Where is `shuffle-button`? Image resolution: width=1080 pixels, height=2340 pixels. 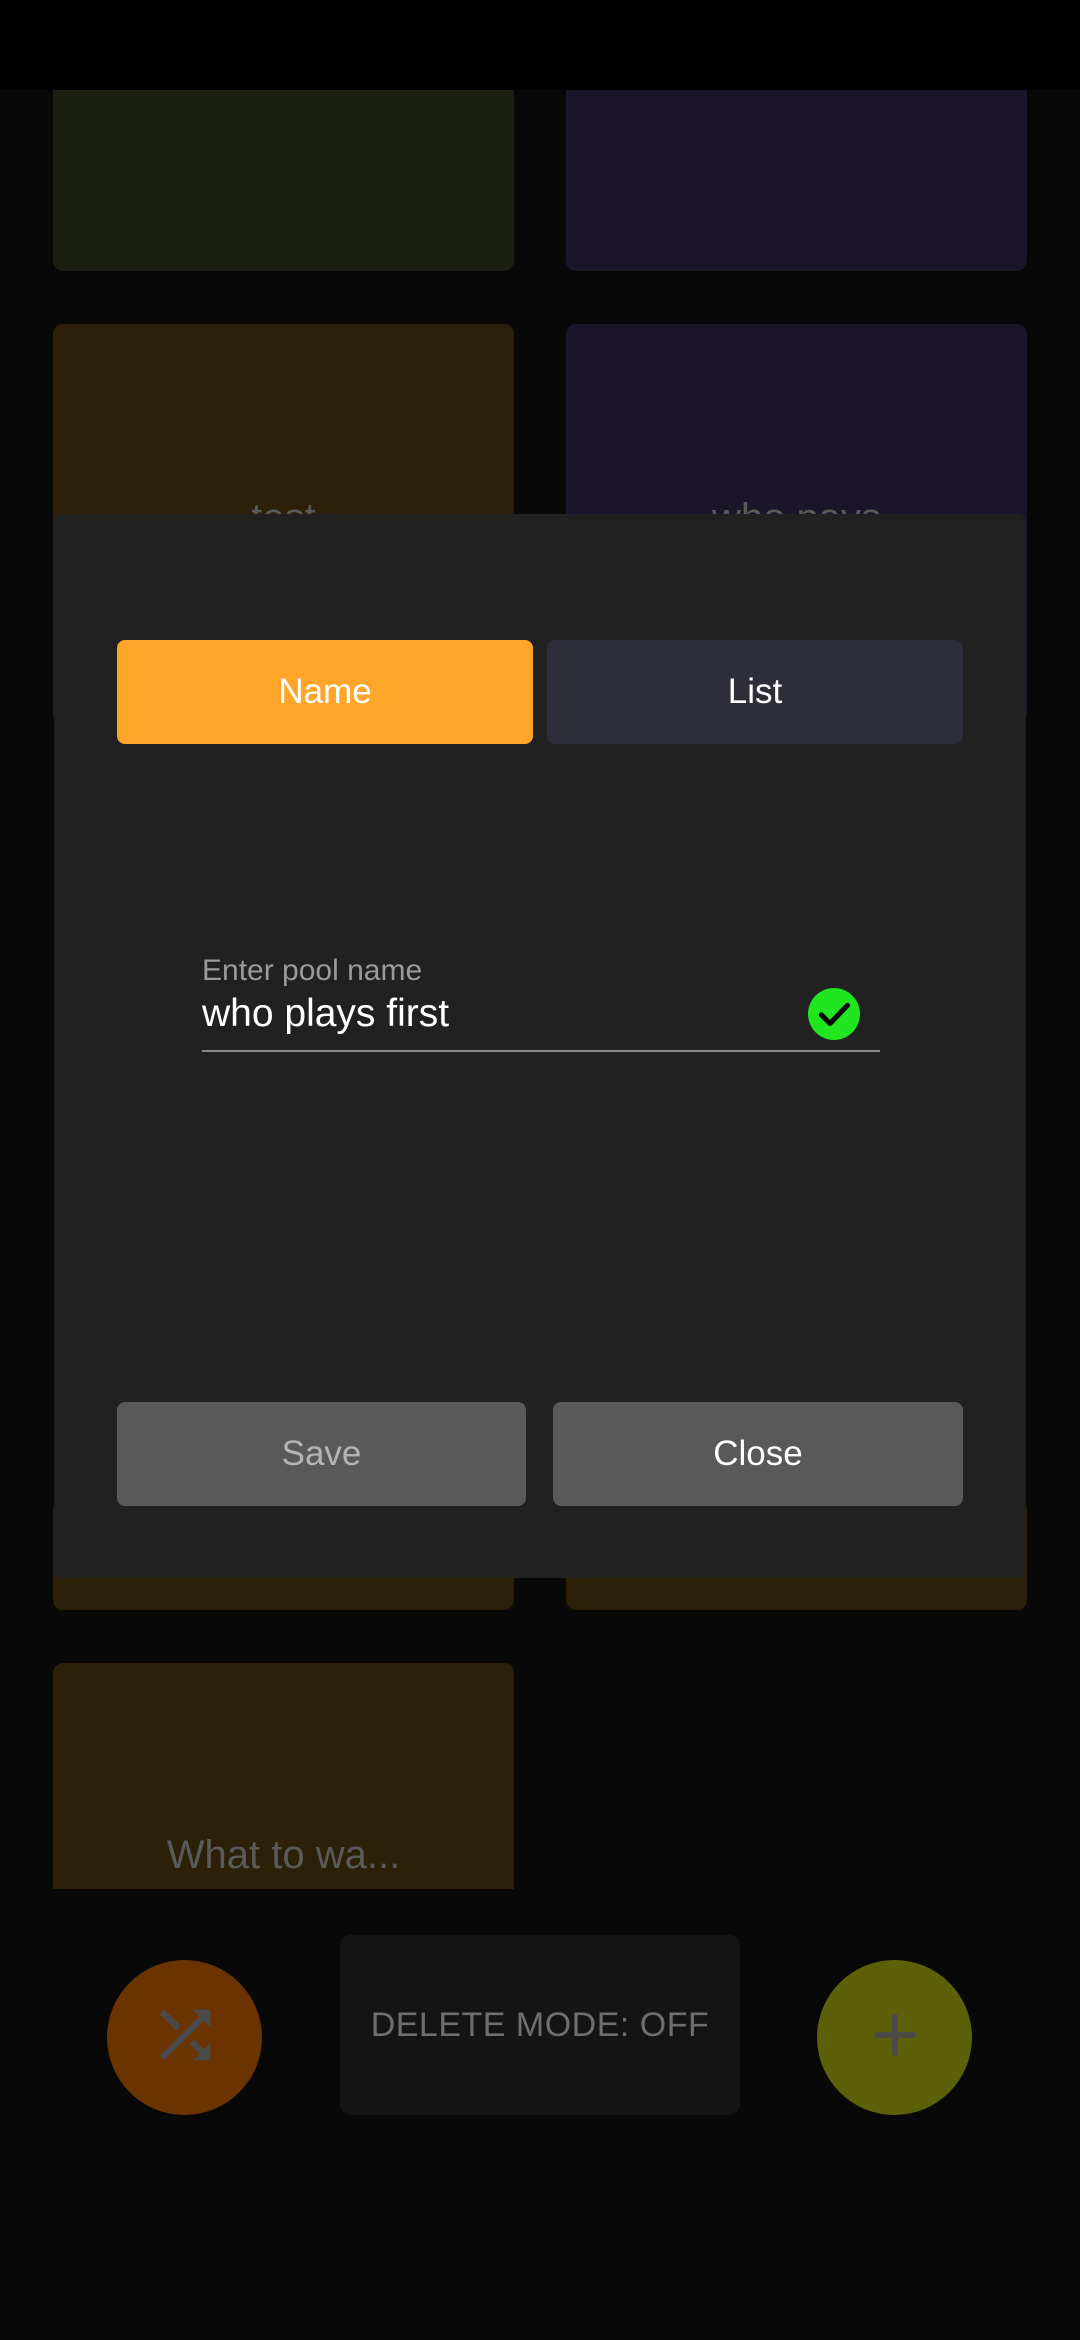 shuffle-button is located at coordinates (184, 2037).